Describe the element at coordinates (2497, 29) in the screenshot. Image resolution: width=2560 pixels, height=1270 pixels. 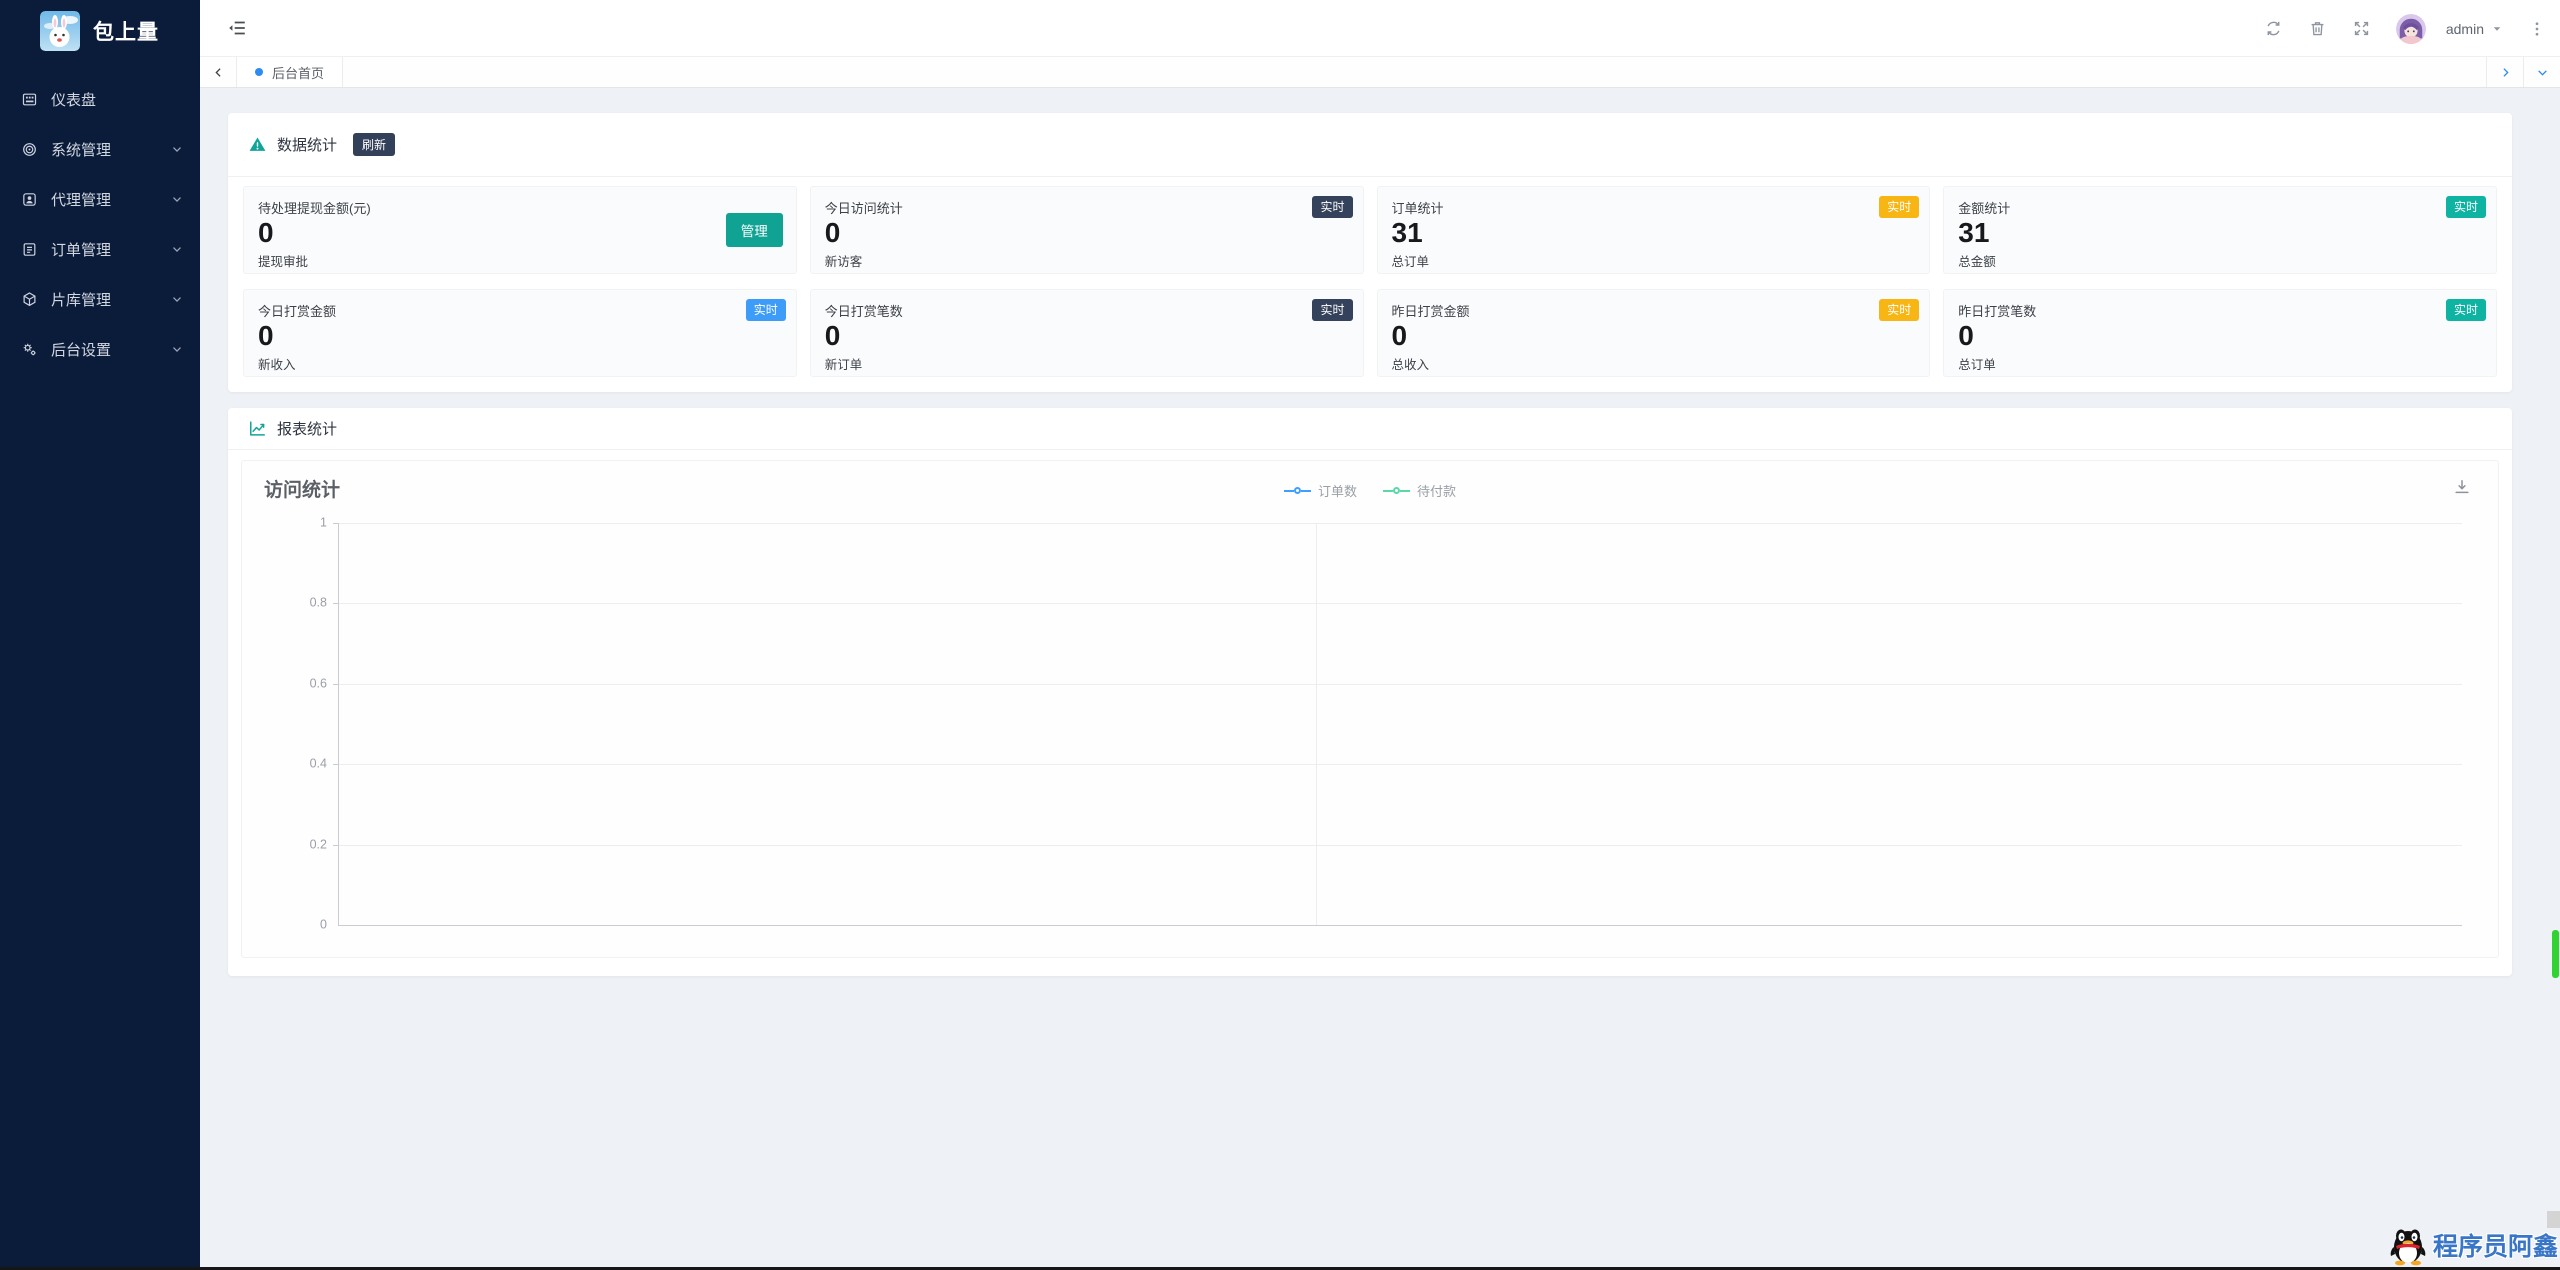
I see `caret-down-icon` at that location.